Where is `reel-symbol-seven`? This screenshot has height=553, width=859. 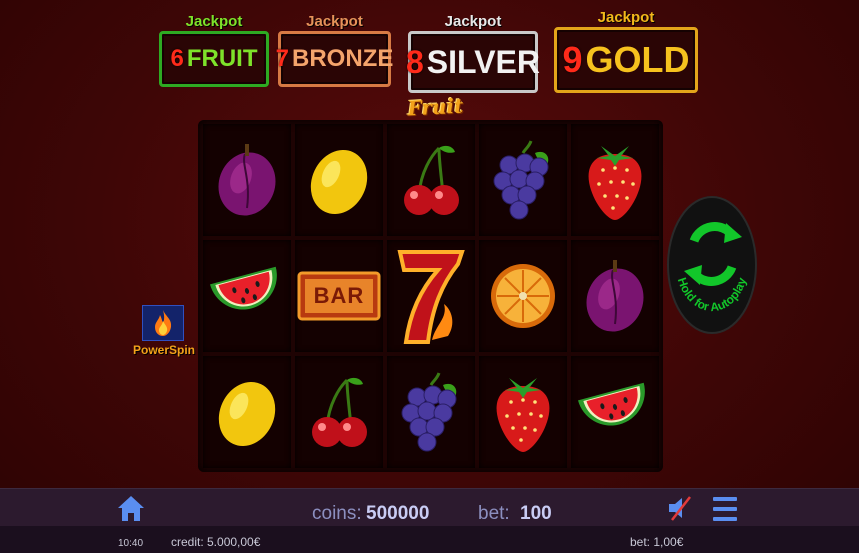 reel-symbol-seven is located at coordinates (431, 296).